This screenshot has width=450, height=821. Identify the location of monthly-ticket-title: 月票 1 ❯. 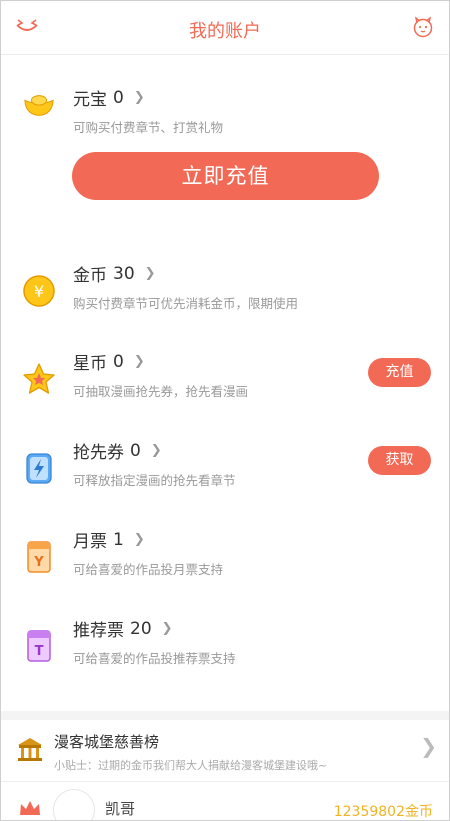
(109, 540).